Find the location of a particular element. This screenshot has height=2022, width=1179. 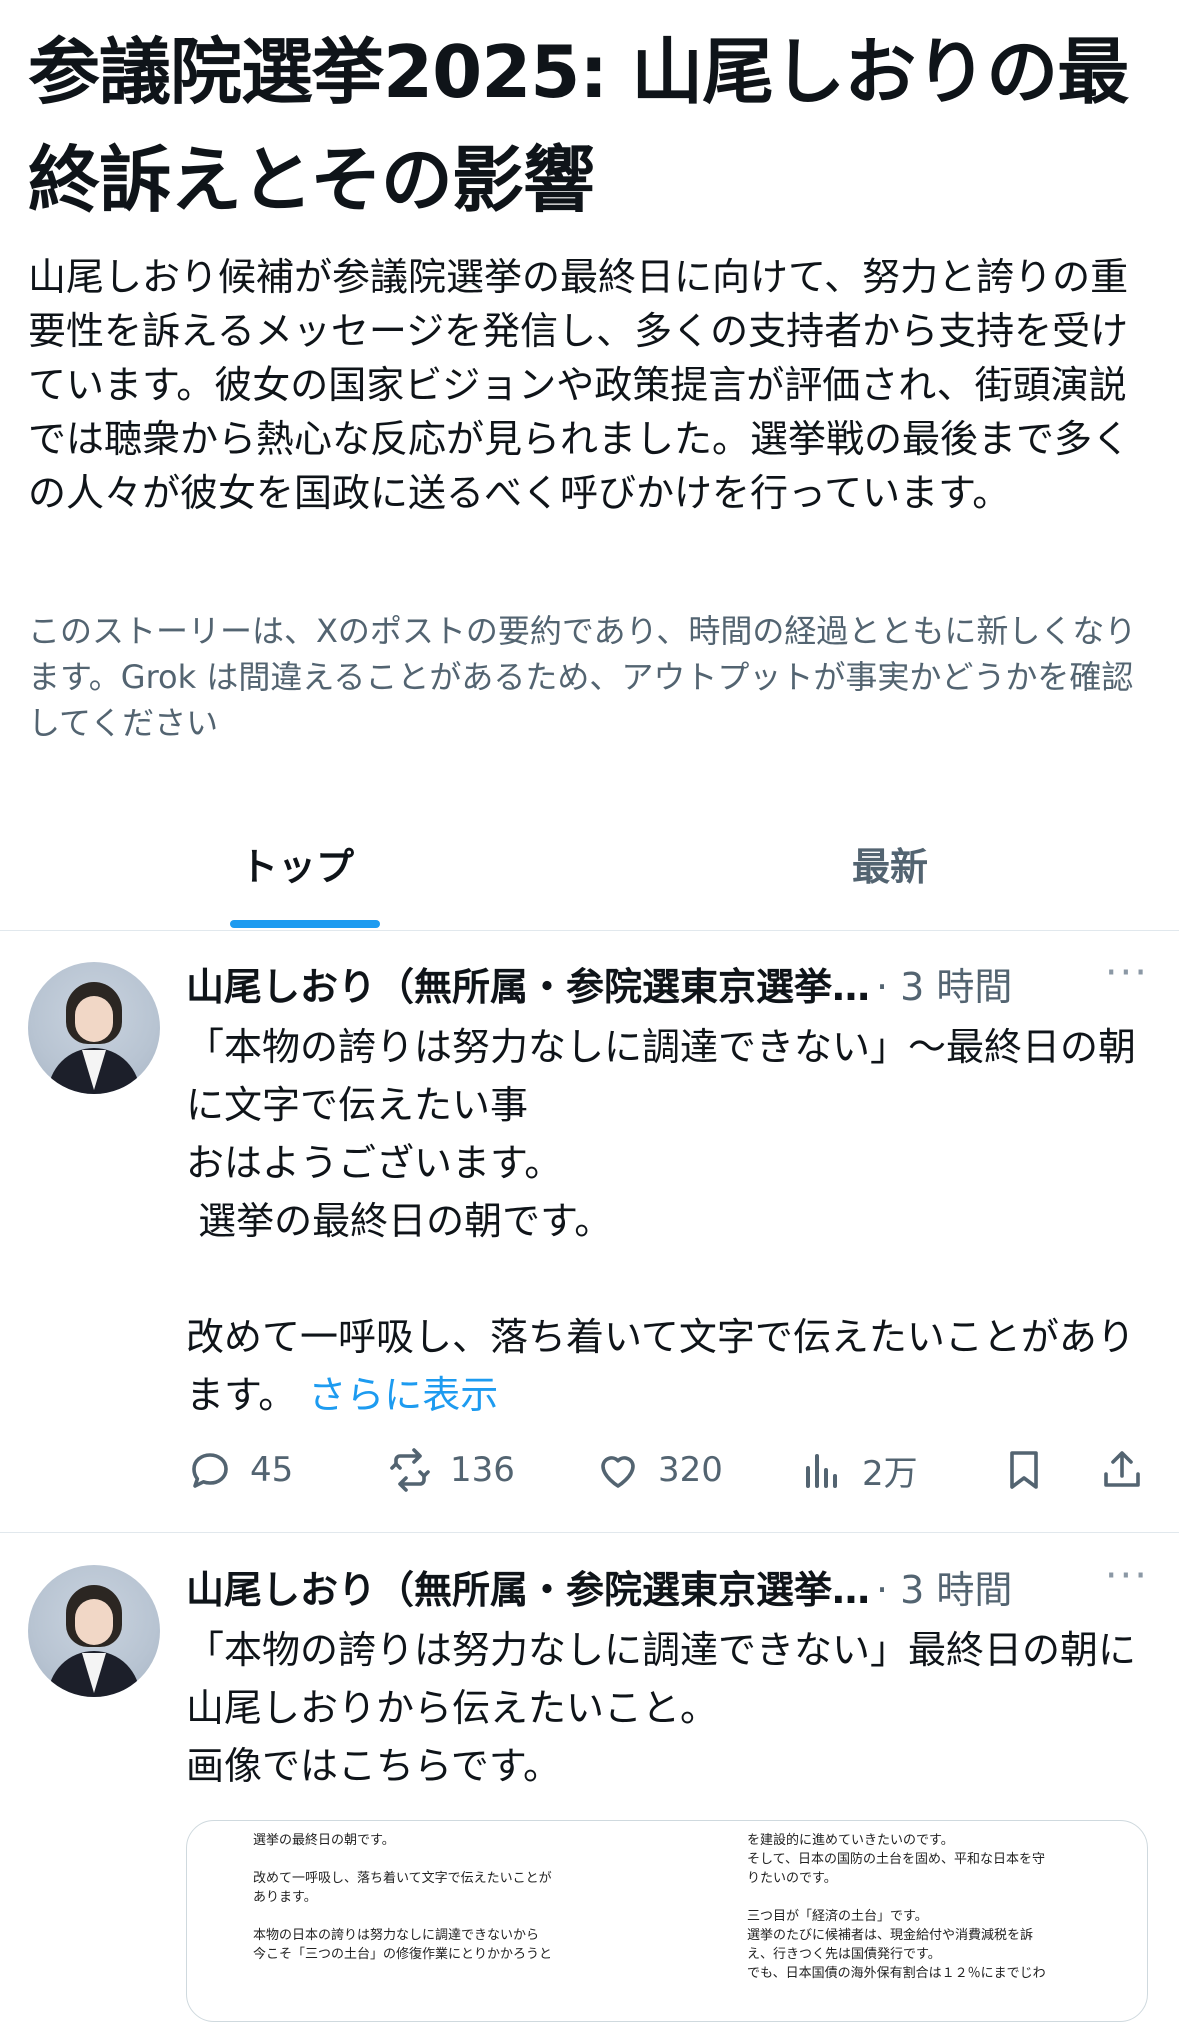

repost-button: 136 is located at coordinates (450, 1470).